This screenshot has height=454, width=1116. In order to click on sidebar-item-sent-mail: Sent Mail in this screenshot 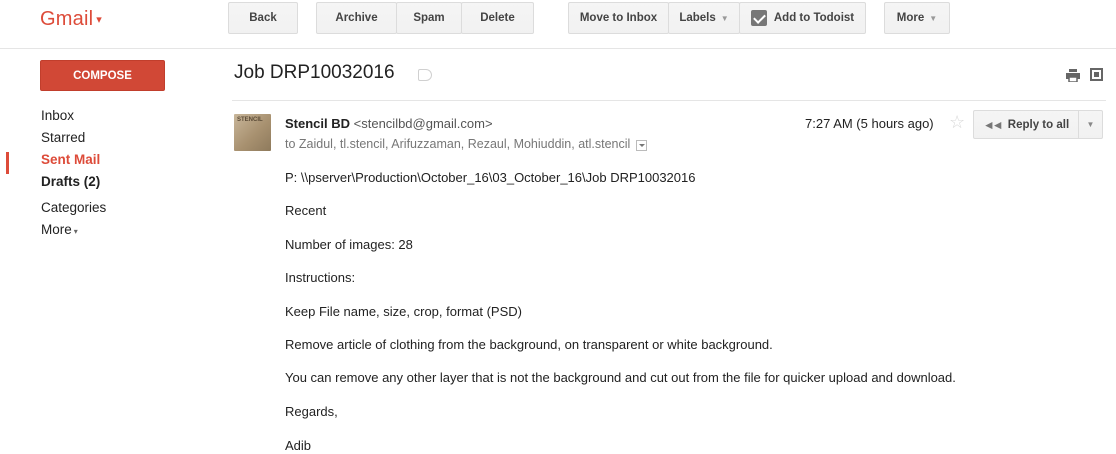, I will do `click(73, 160)`.